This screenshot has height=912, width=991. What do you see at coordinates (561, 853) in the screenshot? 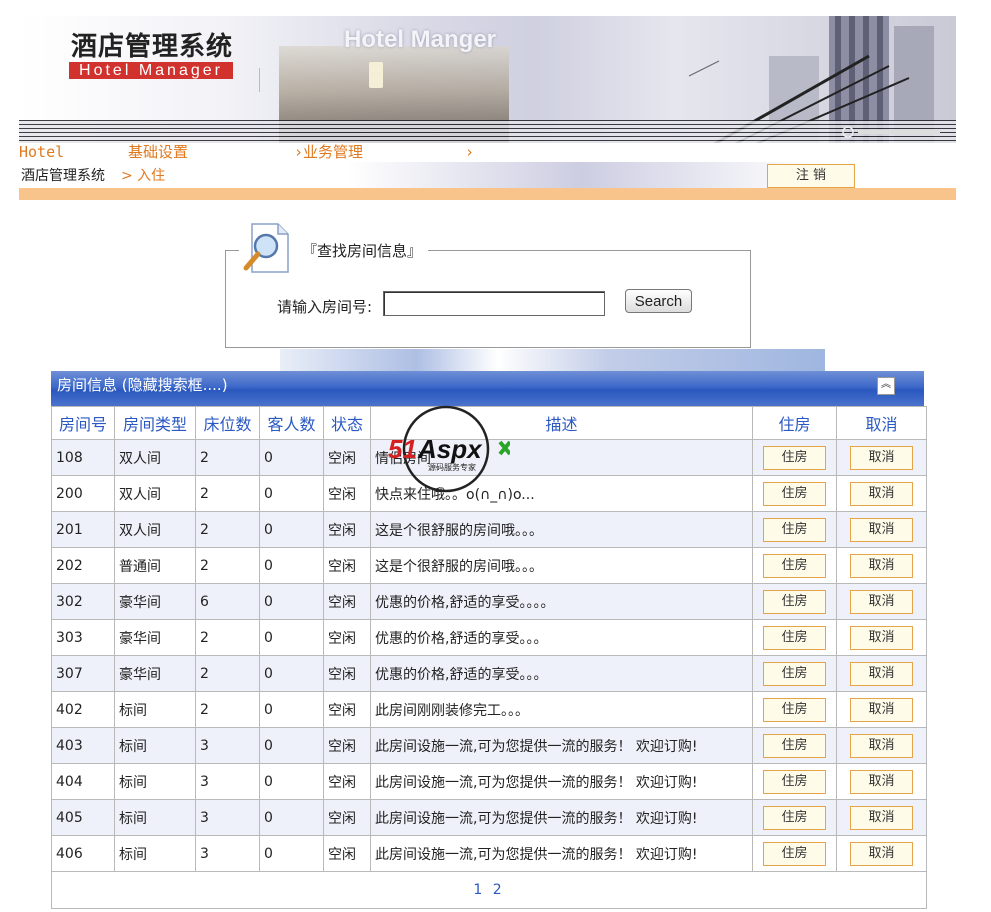
I see `cell-description: 此房间设施一流,可为您提供一流的服务！ 欢迎订购!` at bounding box center [561, 853].